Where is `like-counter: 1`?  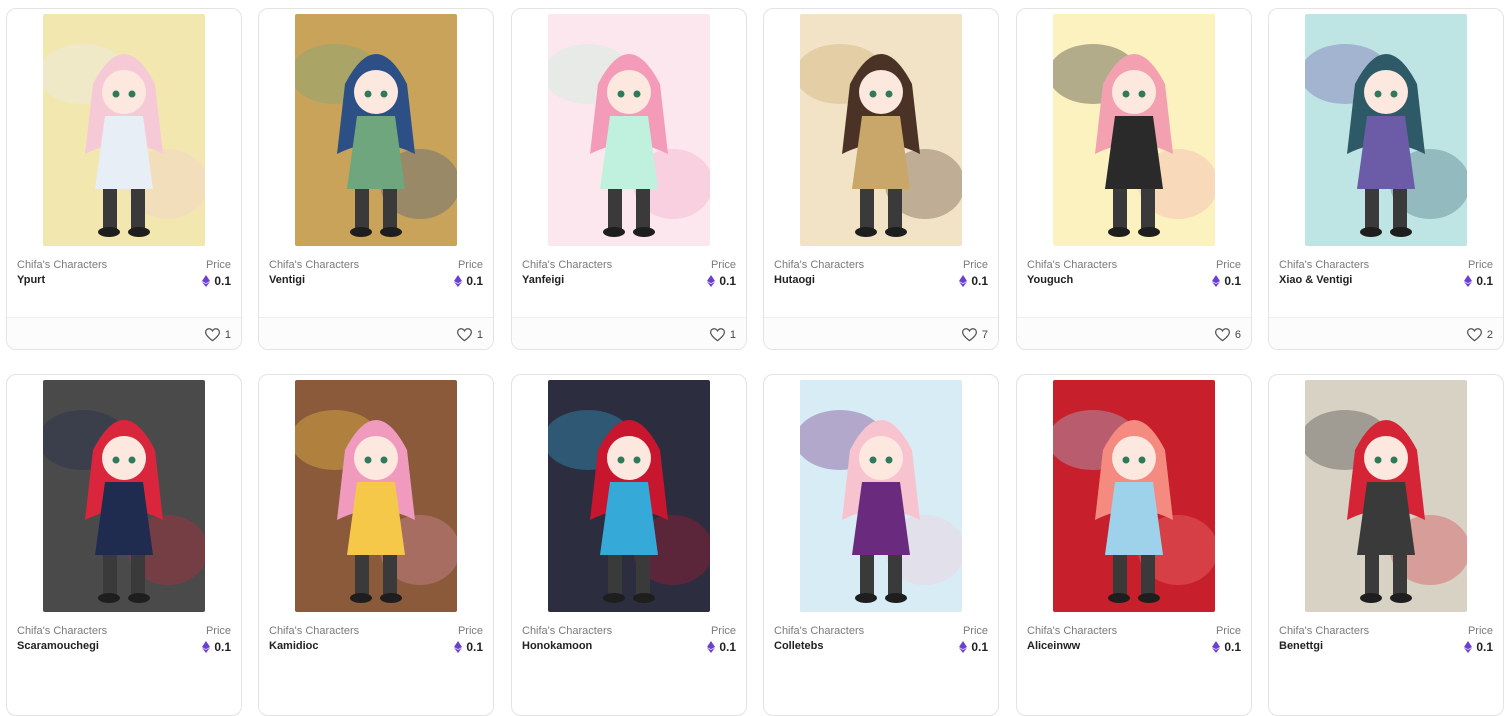
like-counter: 1 is located at coordinates (469, 335).